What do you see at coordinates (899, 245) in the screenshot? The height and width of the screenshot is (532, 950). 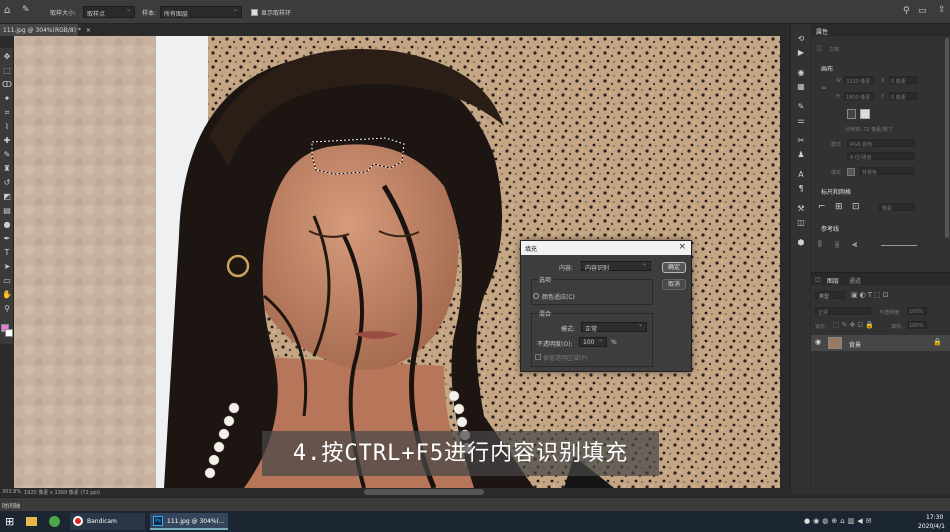 I see `guide-line` at bounding box center [899, 245].